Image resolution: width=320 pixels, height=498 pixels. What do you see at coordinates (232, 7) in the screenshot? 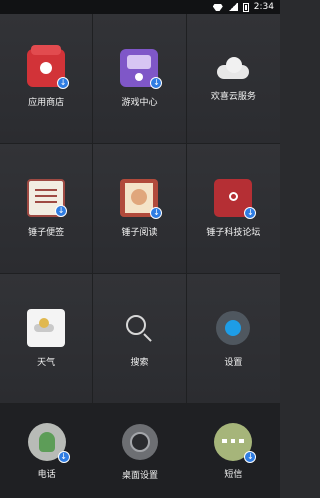
I see `signal-icon` at bounding box center [232, 7].